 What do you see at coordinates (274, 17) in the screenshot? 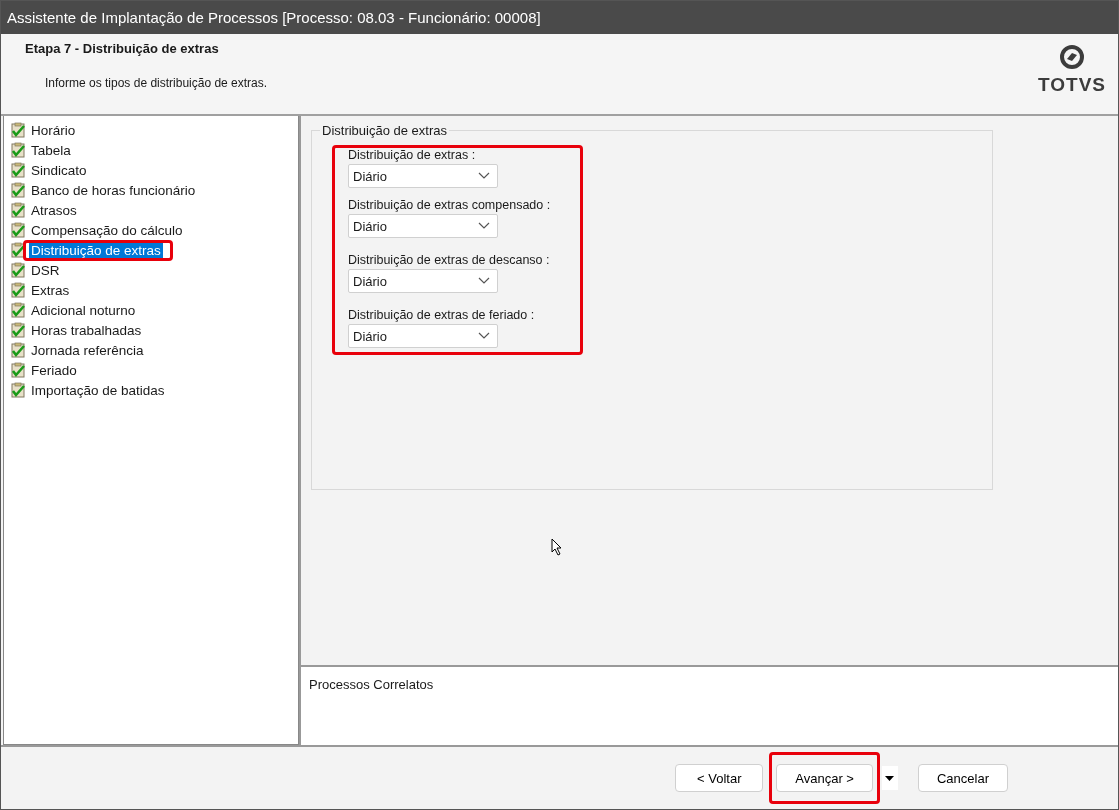
I see `window-title: Assistente de Implantação de Processos [Processo: 08.03 - Funcionário: 00008]` at bounding box center [274, 17].